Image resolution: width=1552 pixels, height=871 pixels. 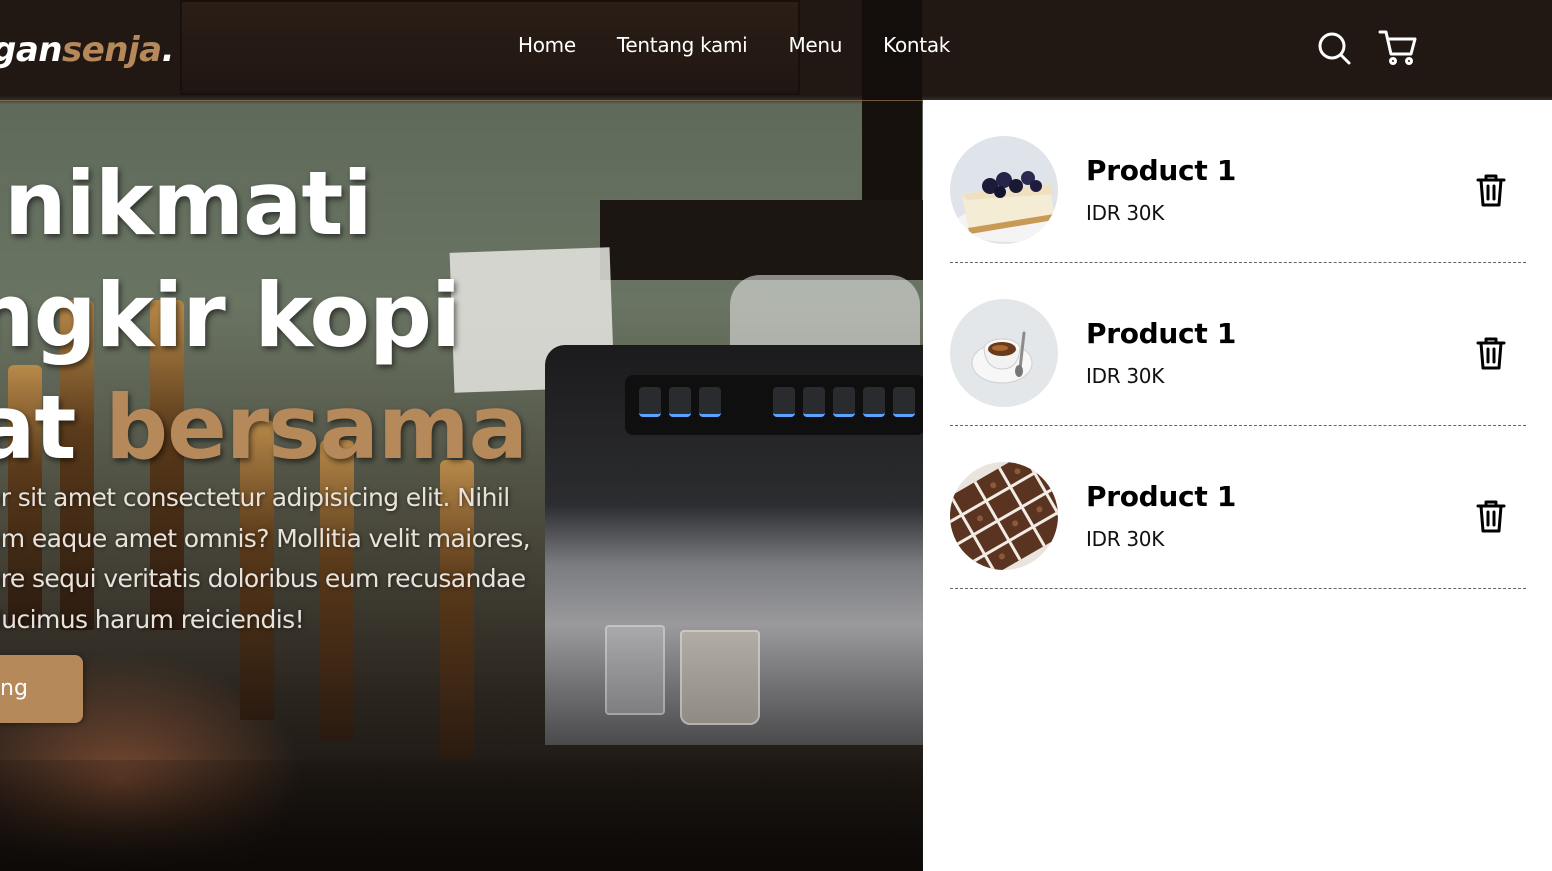 What do you see at coordinates (1004, 190) in the screenshot?
I see `product-image-cheesecake` at bounding box center [1004, 190].